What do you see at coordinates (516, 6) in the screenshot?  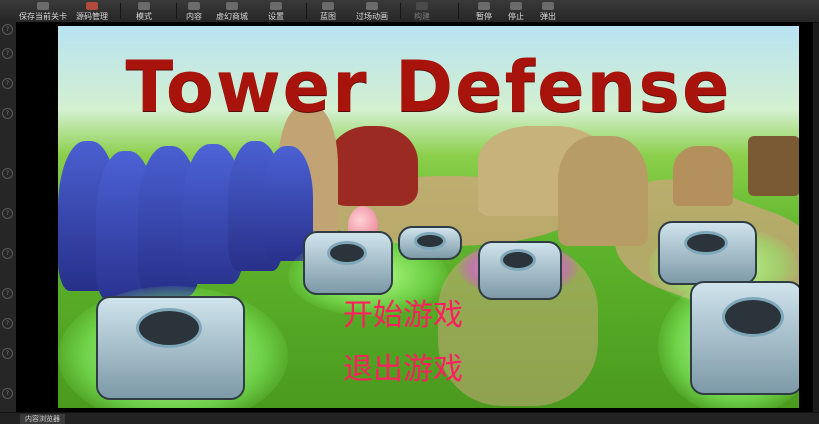 I see `stop-icon` at bounding box center [516, 6].